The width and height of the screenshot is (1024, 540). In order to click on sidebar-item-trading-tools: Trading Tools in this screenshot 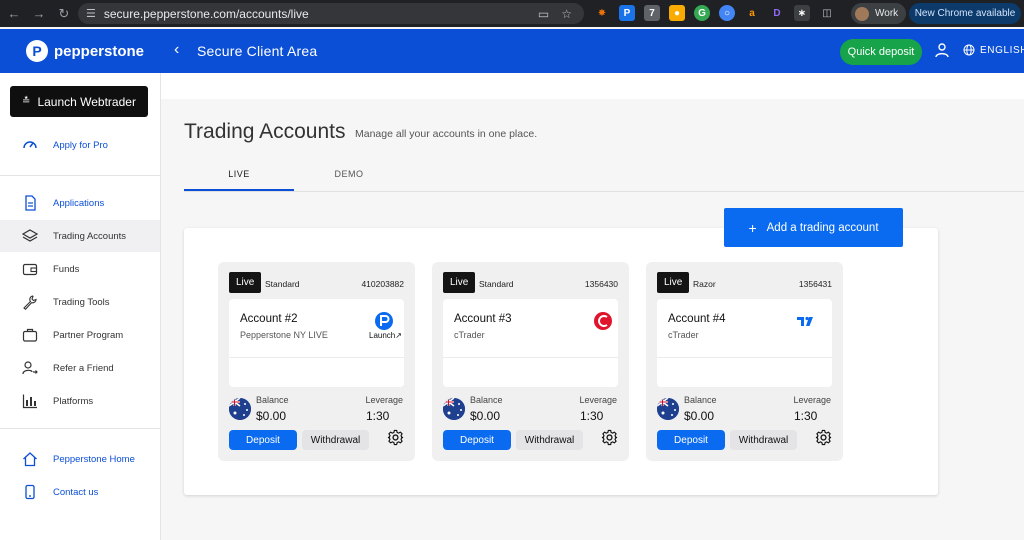, I will do `click(80, 302)`.